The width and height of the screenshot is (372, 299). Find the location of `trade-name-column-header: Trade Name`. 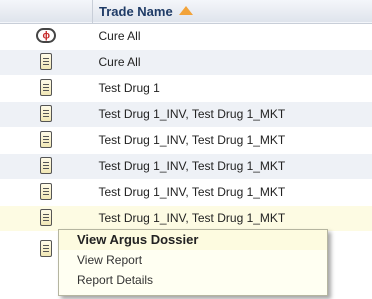

trade-name-column-header: Trade Name is located at coordinates (232, 11).